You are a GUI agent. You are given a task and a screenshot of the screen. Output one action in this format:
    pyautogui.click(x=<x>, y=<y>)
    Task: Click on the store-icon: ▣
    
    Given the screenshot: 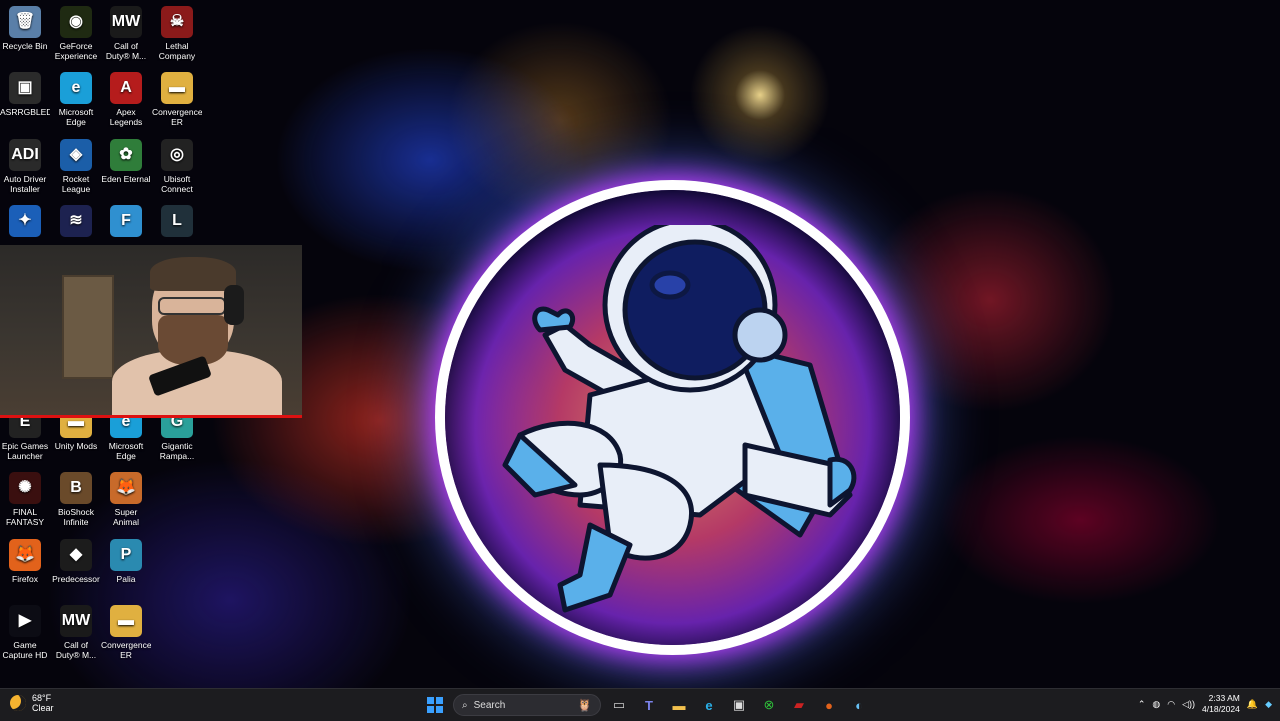 What is the action you would take?
    pyautogui.click(x=739, y=704)
    